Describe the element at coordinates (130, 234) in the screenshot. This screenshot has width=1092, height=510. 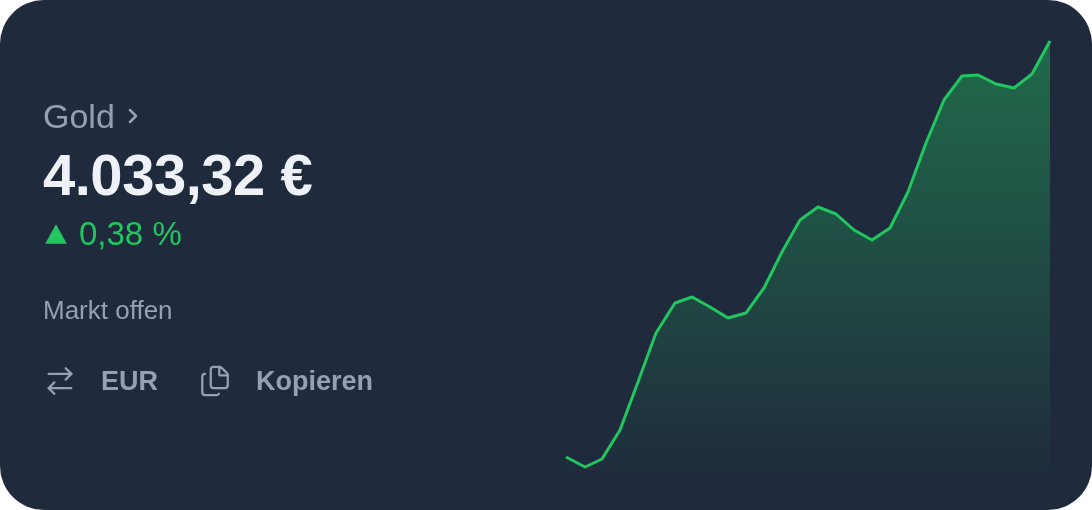
I see `change-percent: 0,38 %` at that location.